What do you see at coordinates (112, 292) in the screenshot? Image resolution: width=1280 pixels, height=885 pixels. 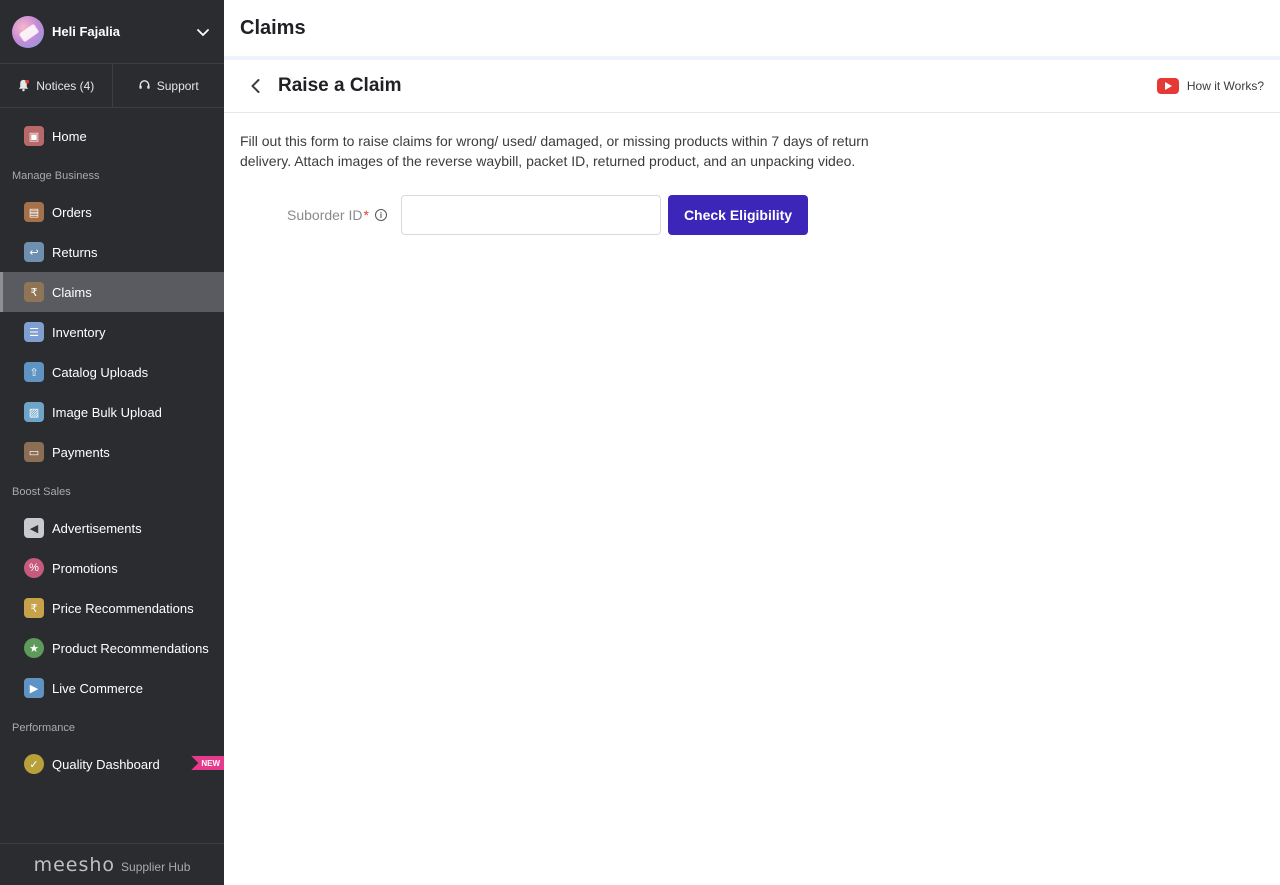 I see `sidebar-item-claims: ₹ Claims` at bounding box center [112, 292].